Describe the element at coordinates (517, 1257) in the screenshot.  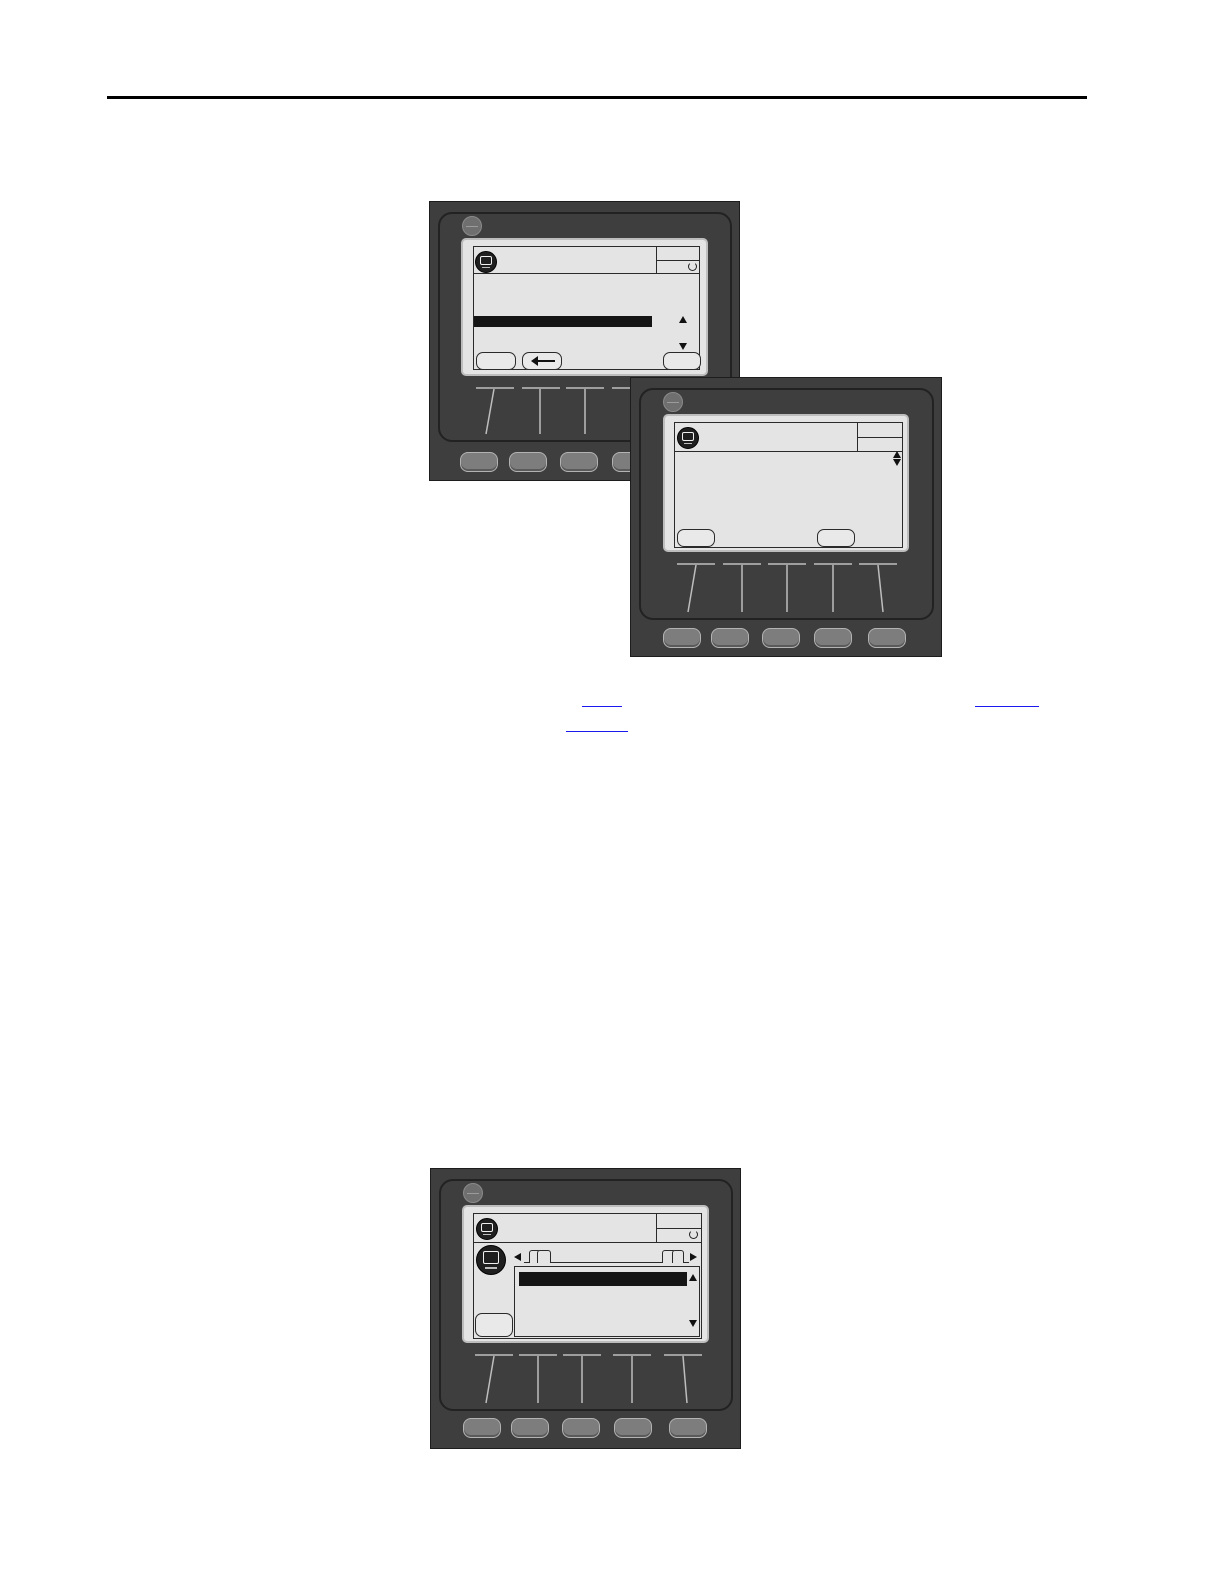
I see `tab-scroll-left-icon` at that location.